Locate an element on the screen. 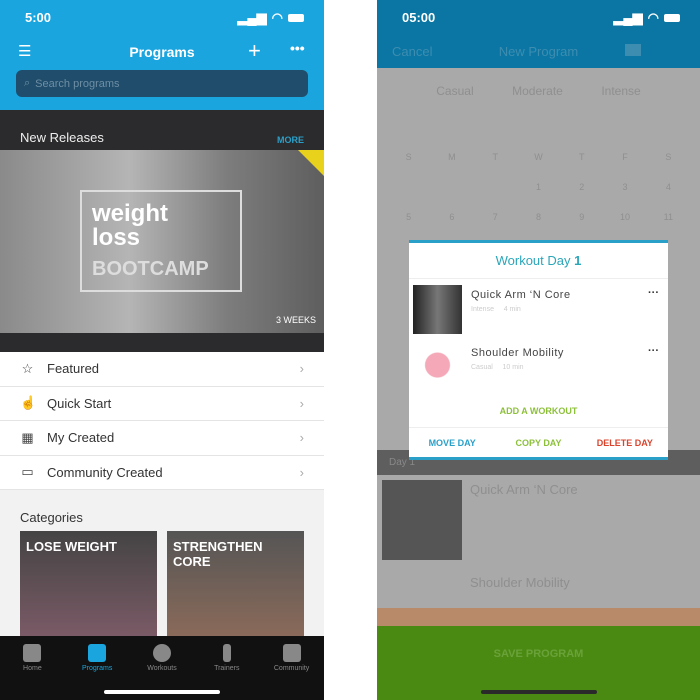 This screenshot has width=700, height=700. calendar-cell: 3 is located at coordinates (624, 197).